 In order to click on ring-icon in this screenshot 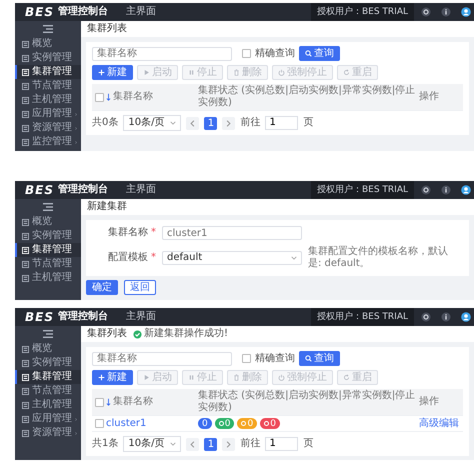, I will do `click(267, 423)`.